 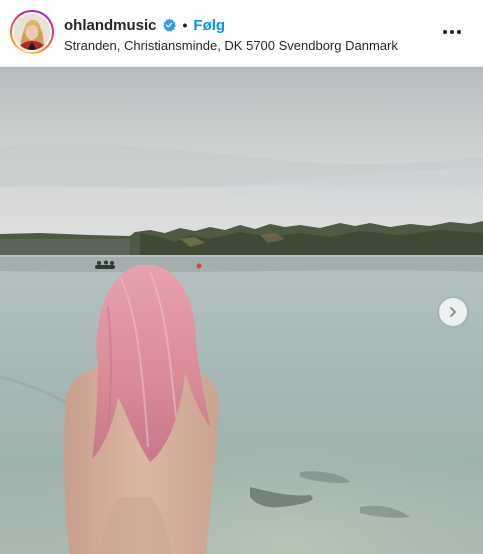 What do you see at coordinates (209, 25) in the screenshot?
I see `follow-button: Følg` at bounding box center [209, 25].